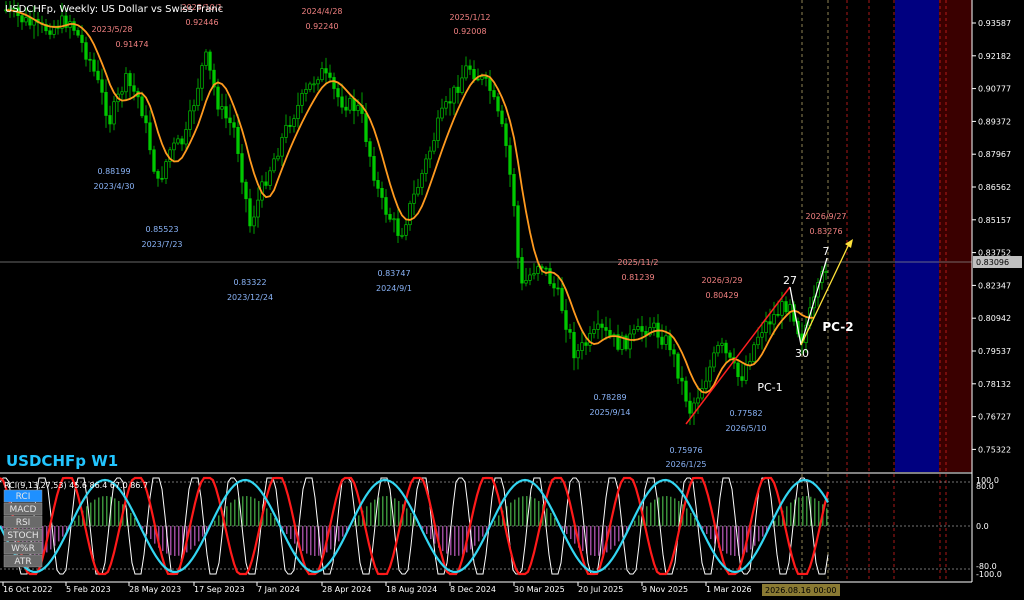  What do you see at coordinates (278, 589) in the screenshot?
I see `time-tick-label: 7 Jan 2024` at bounding box center [278, 589].